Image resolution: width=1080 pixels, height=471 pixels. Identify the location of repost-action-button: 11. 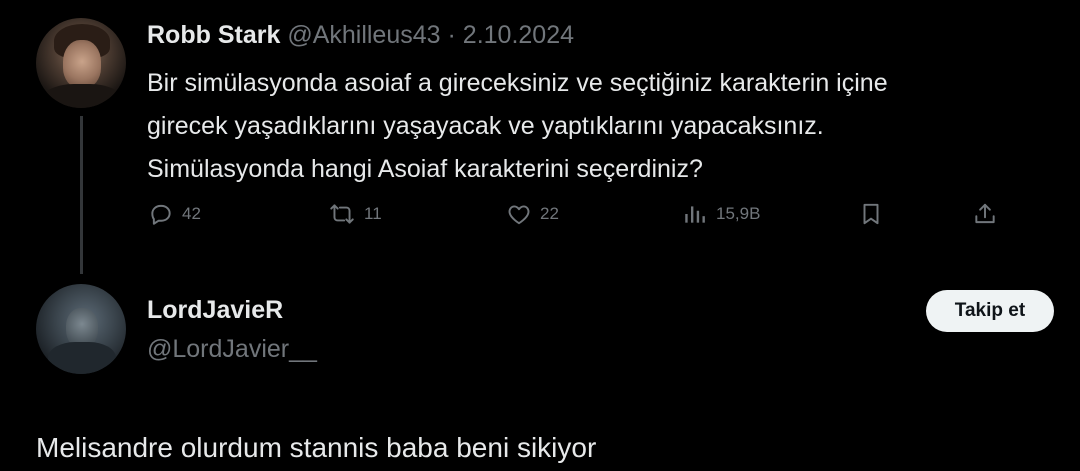
(355, 214).